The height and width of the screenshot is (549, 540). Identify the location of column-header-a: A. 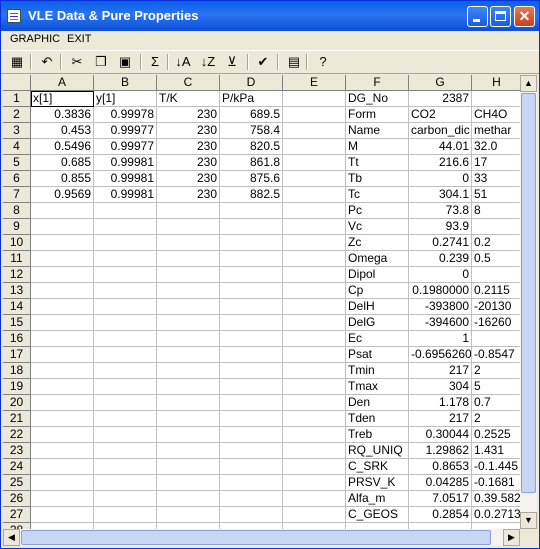
(62, 83).